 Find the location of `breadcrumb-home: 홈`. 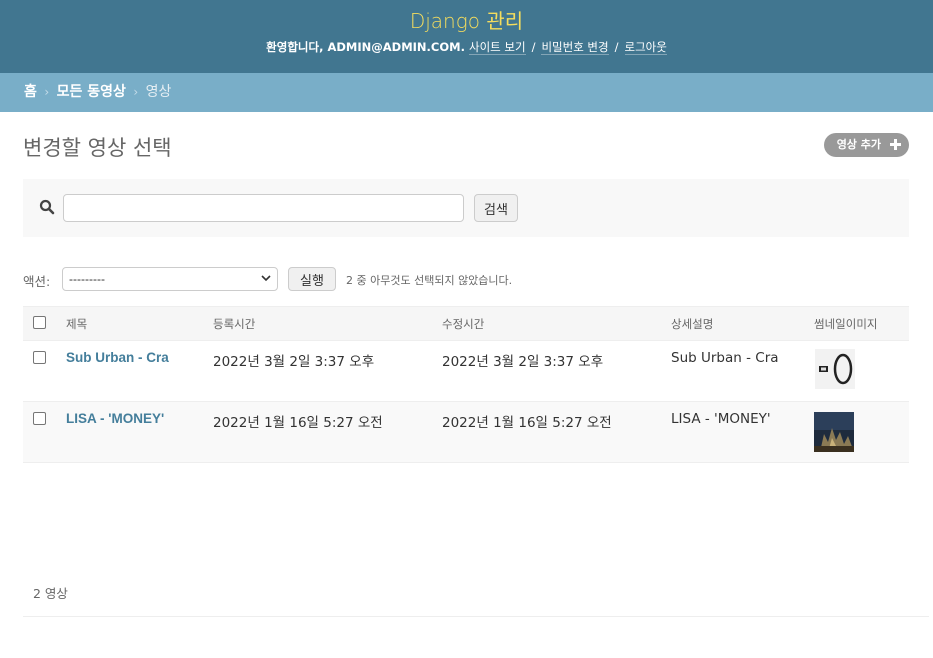

breadcrumb-home: 홈 is located at coordinates (30, 92).